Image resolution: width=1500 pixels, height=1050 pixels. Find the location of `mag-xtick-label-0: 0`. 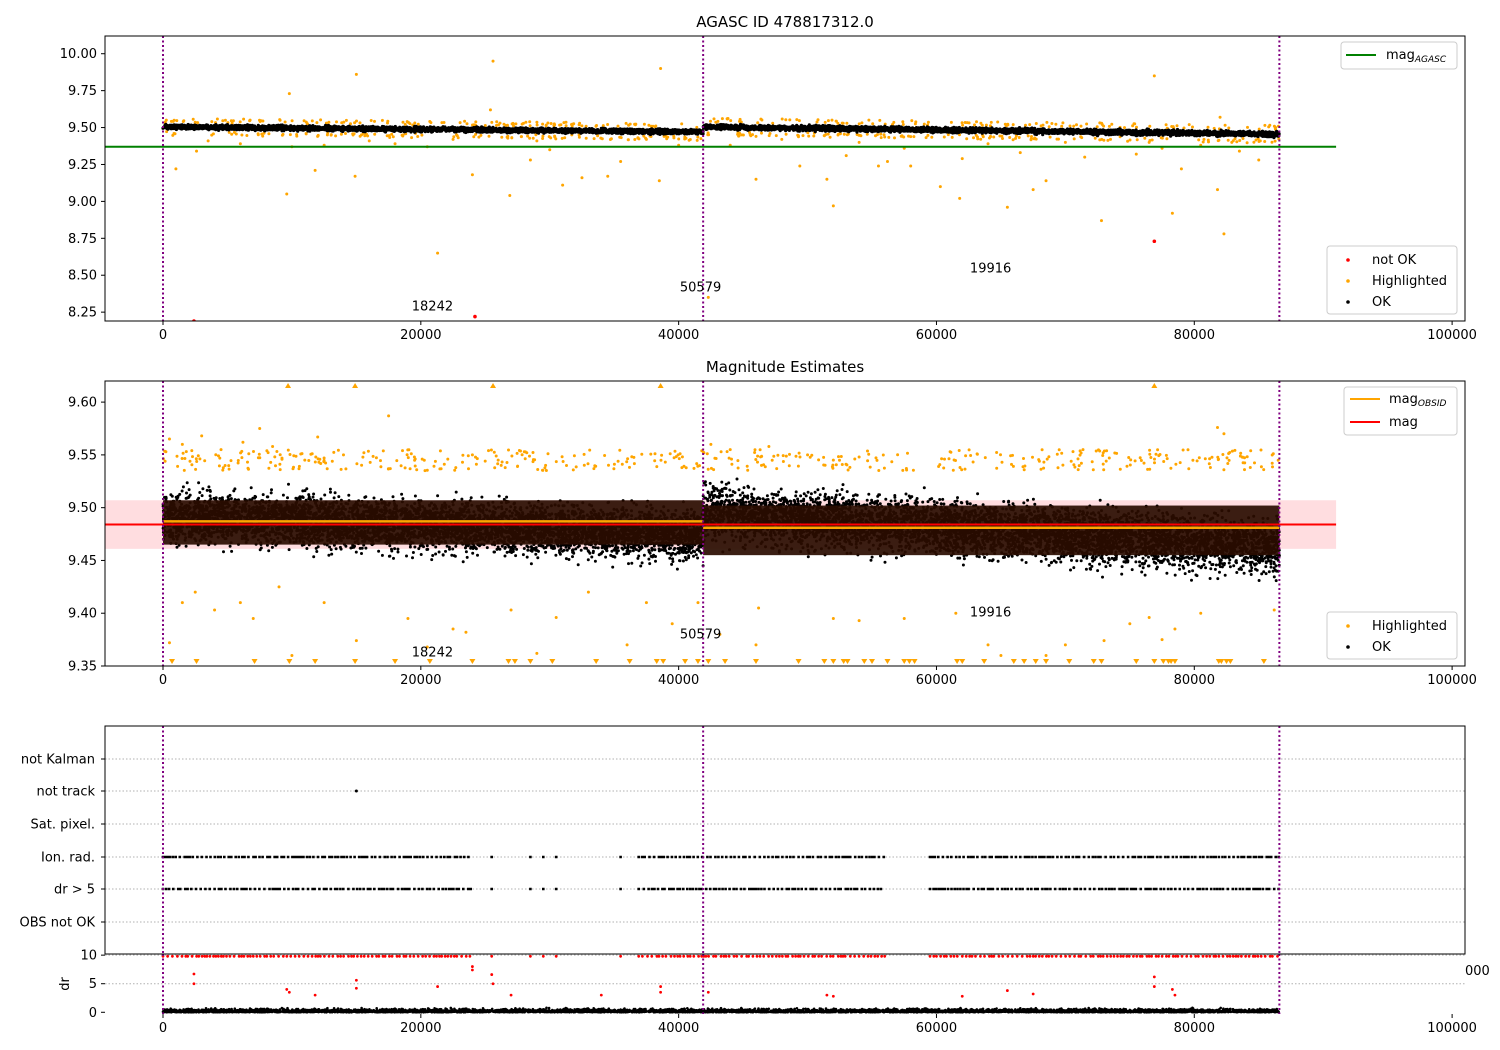

mag-xtick-label-0: 0 is located at coordinates (163, 680).